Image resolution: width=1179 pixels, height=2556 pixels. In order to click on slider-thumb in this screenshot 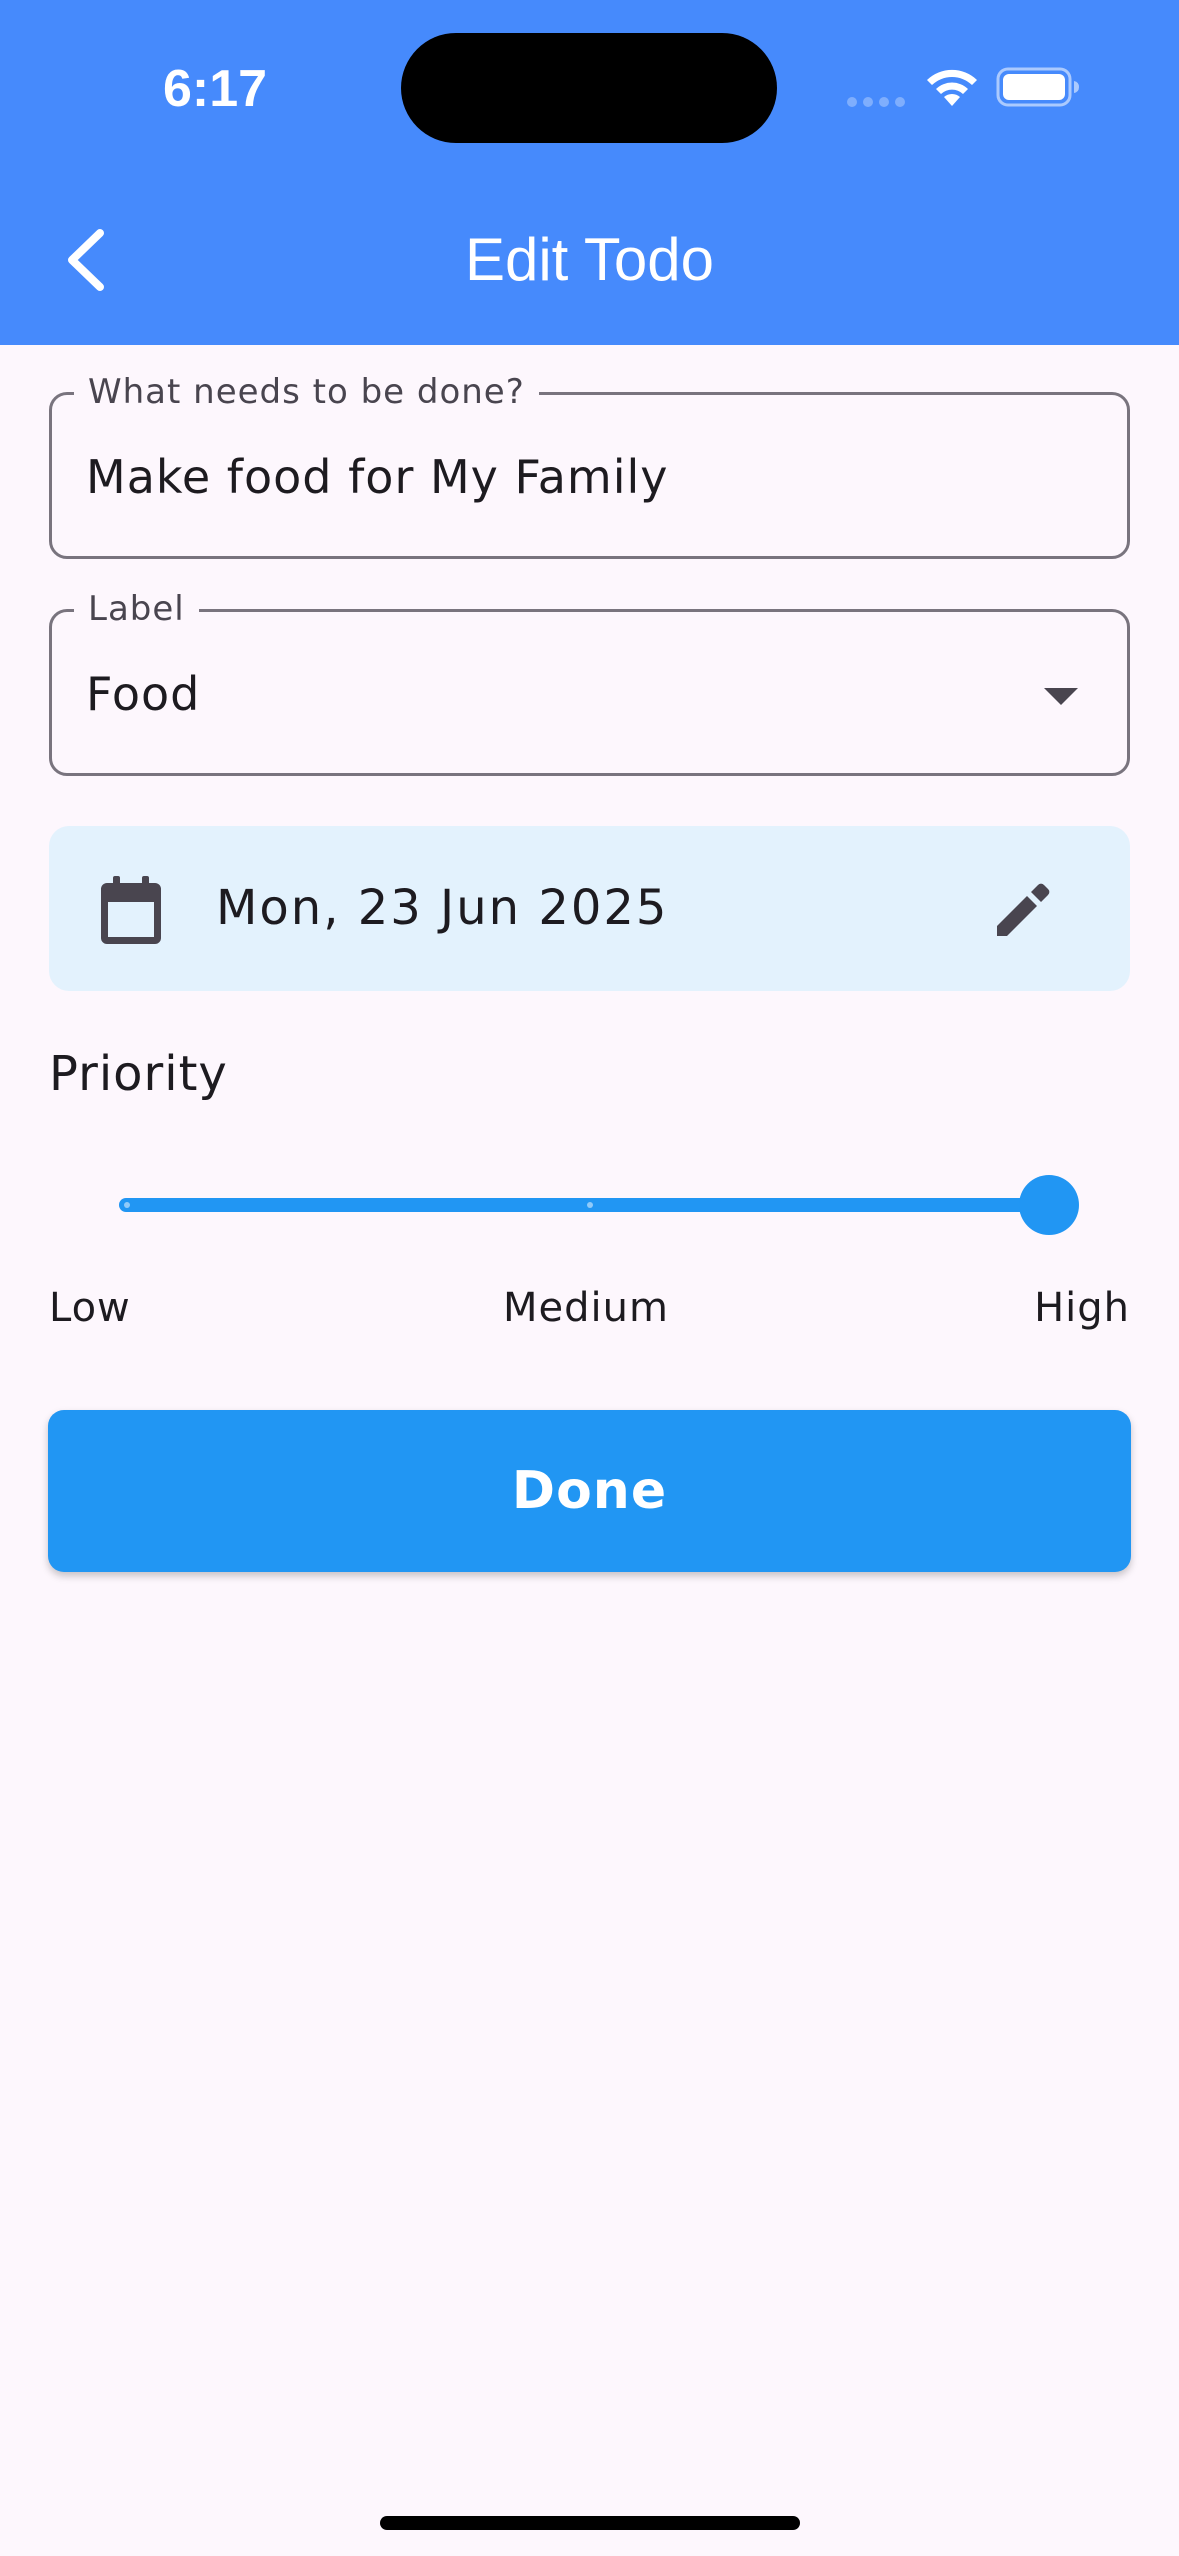, I will do `click(1049, 1205)`.